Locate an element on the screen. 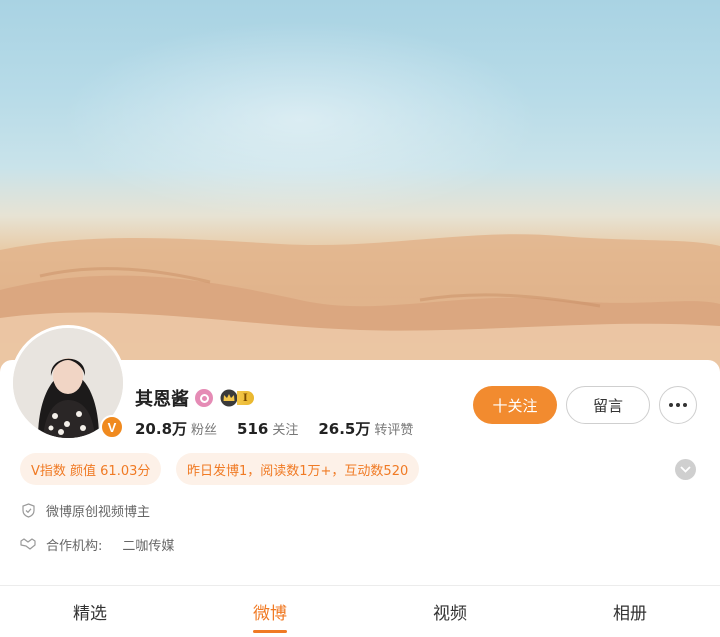  tab-album: 相册 is located at coordinates (630, 611).